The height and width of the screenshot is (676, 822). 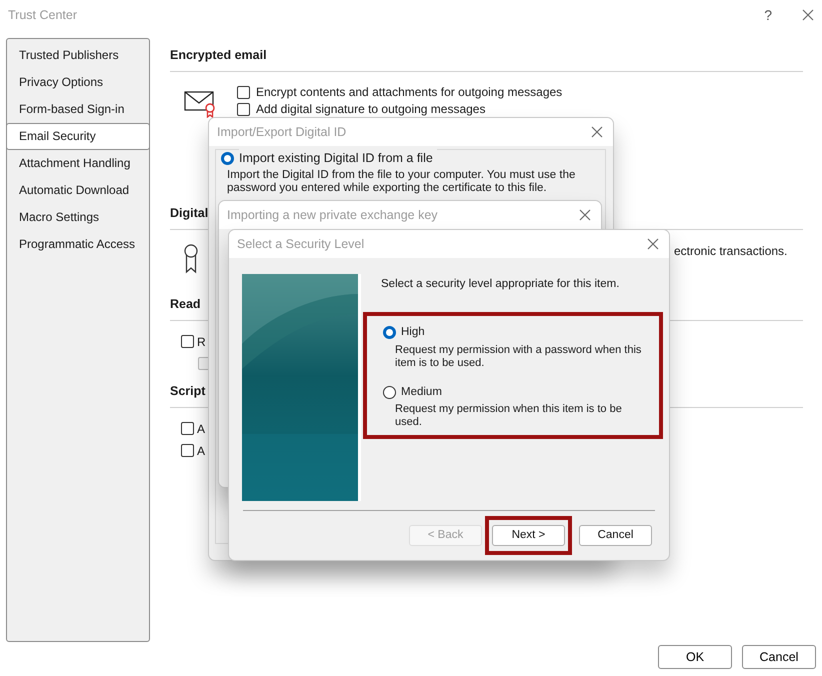 What do you see at coordinates (401, 181) in the screenshot?
I see `description-text: Import the Digital ID from the file to your computer. You must use the password you entered while exporting the certificate to this file.` at bounding box center [401, 181].